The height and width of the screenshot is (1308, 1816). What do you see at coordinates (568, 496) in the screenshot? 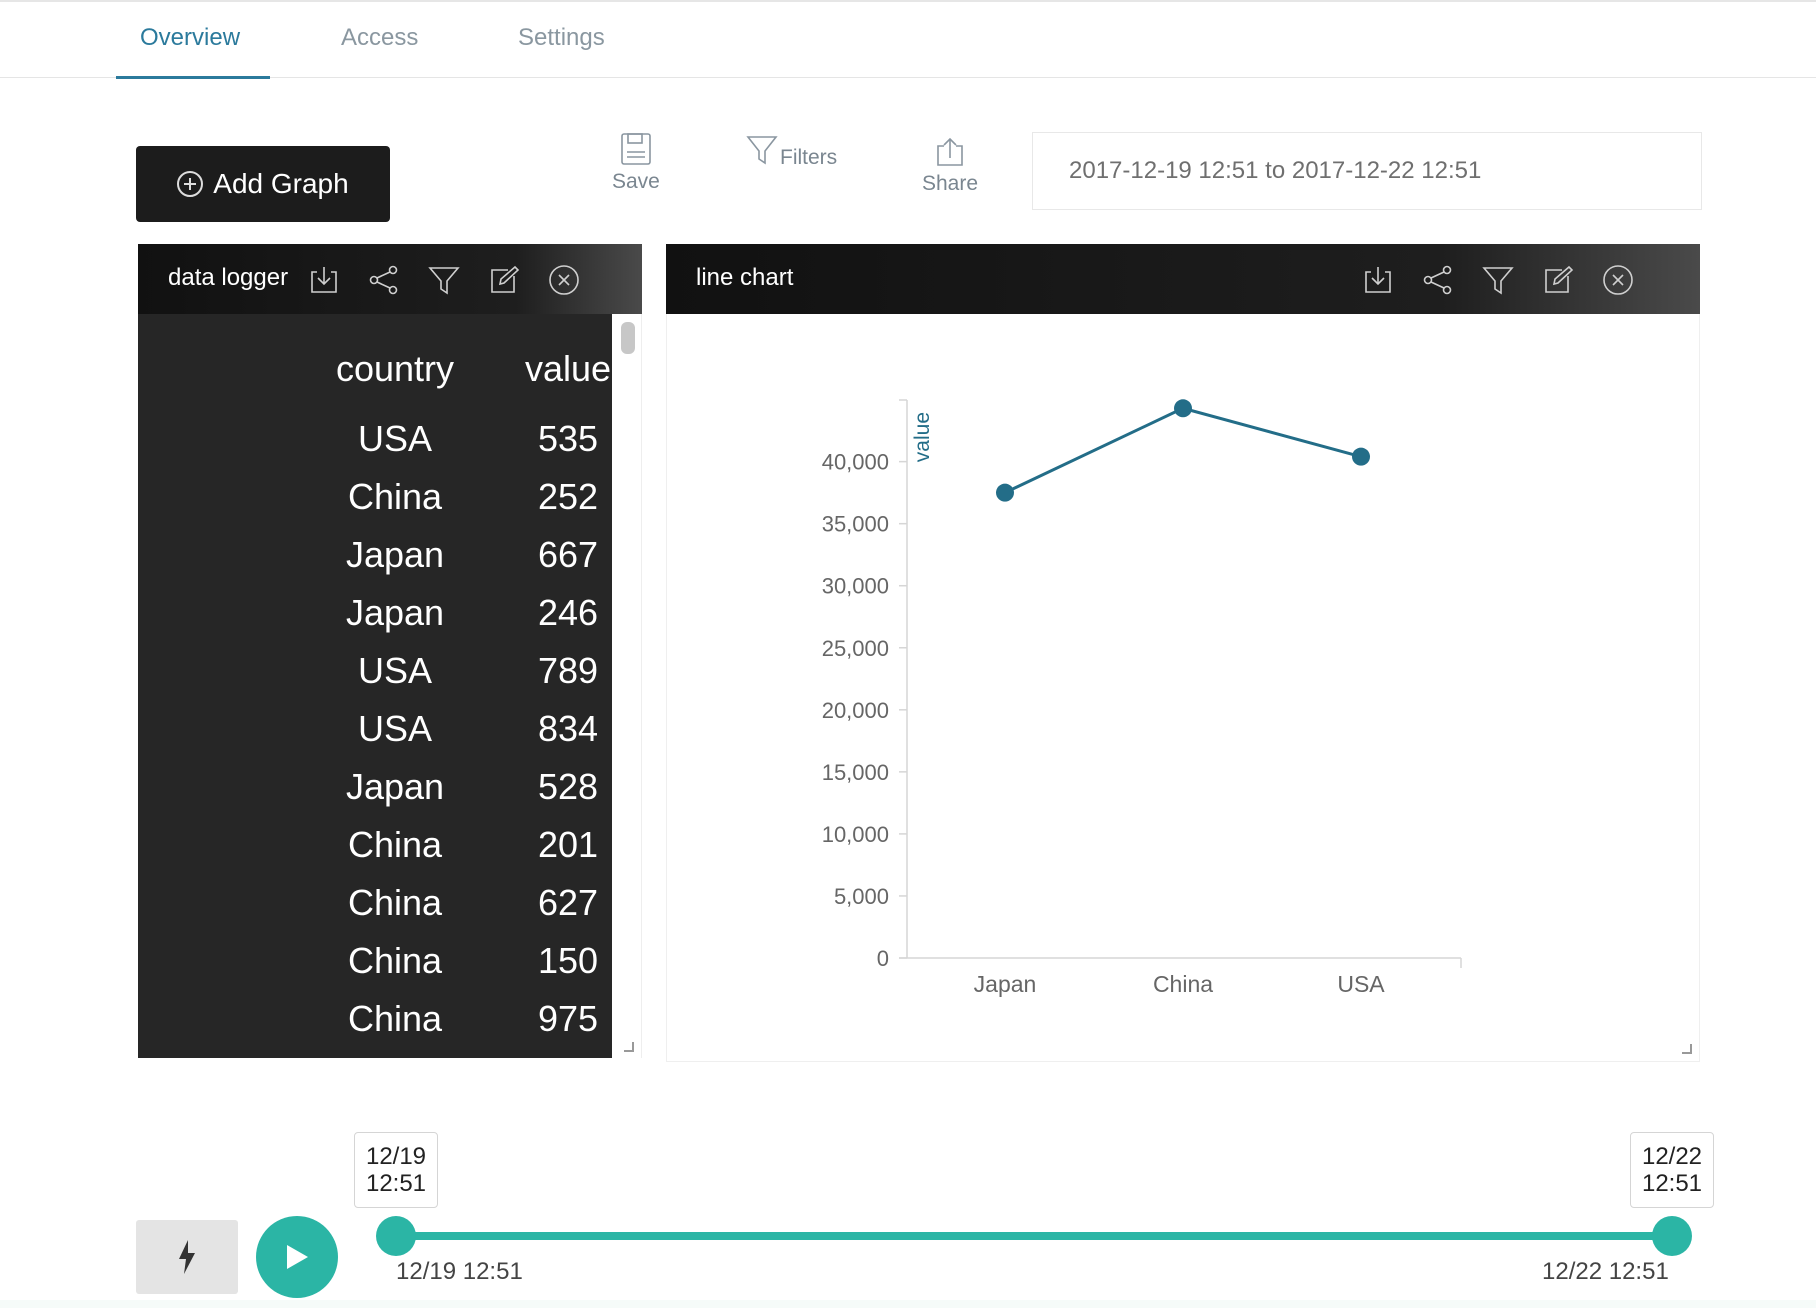
I see `cell-value: 252` at bounding box center [568, 496].